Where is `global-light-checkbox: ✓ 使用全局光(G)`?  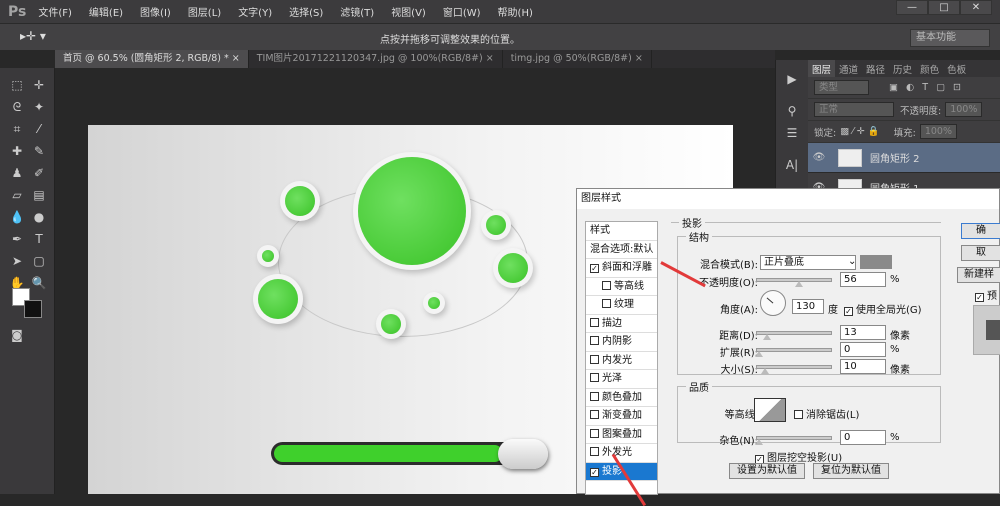 global-light-checkbox: ✓ 使用全局光(G) is located at coordinates (883, 308).